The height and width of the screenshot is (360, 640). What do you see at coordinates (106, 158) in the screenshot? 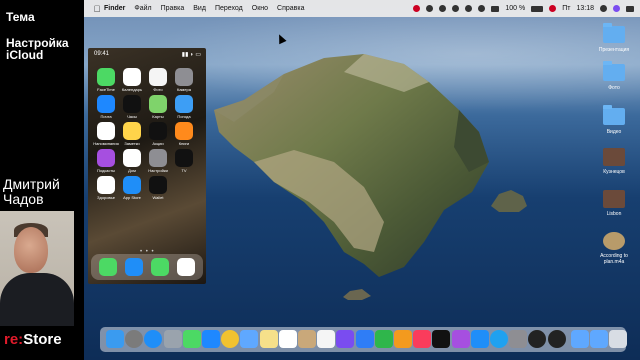
I see `iphone-app-podcasts-icon` at bounding box center [106, 158].